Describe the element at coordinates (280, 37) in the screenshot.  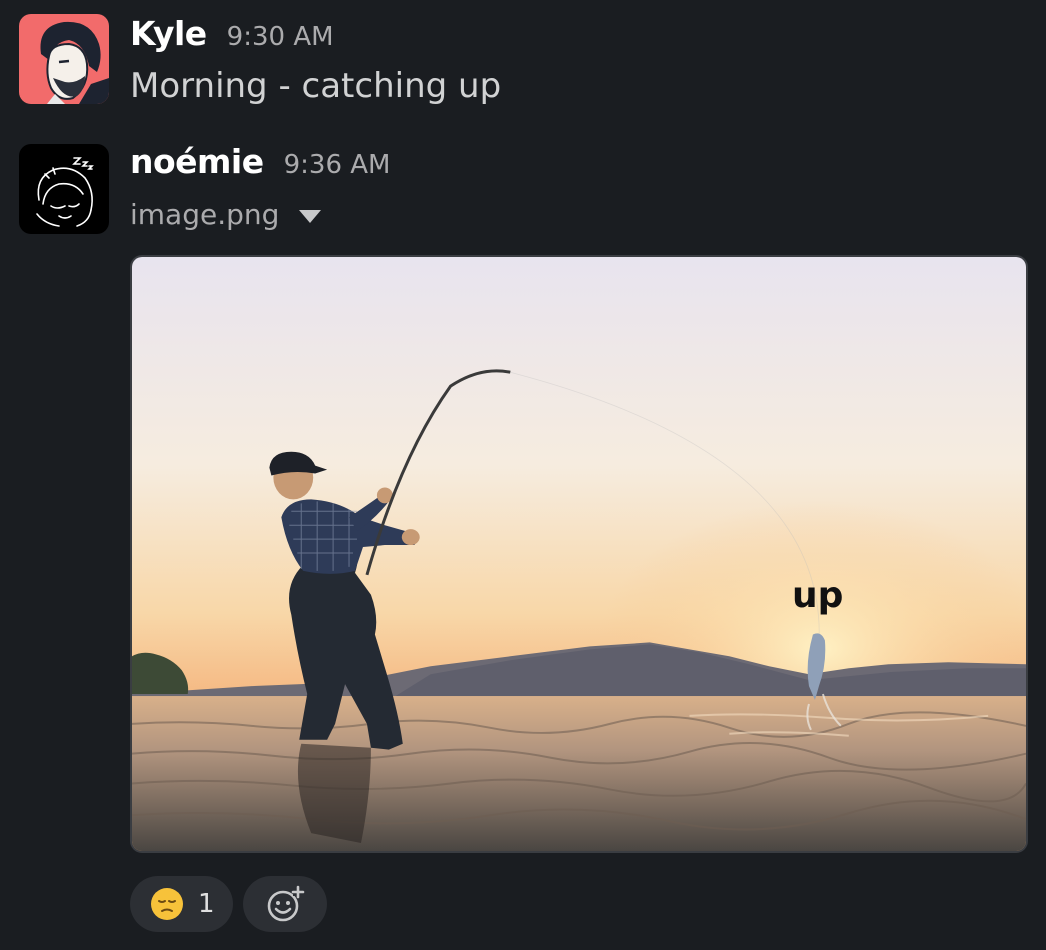
I see `timestamp: 9:30 AM` at that location.